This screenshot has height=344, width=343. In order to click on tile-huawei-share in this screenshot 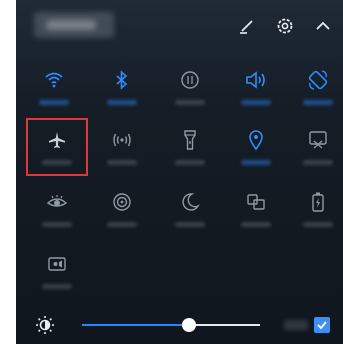, I will do `click(122, 212)`.